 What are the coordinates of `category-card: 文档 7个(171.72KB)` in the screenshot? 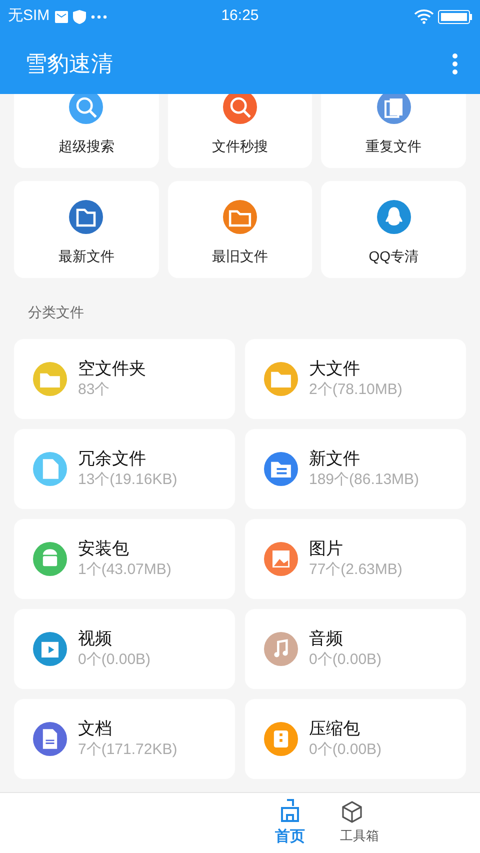 It's located at (124, 739).